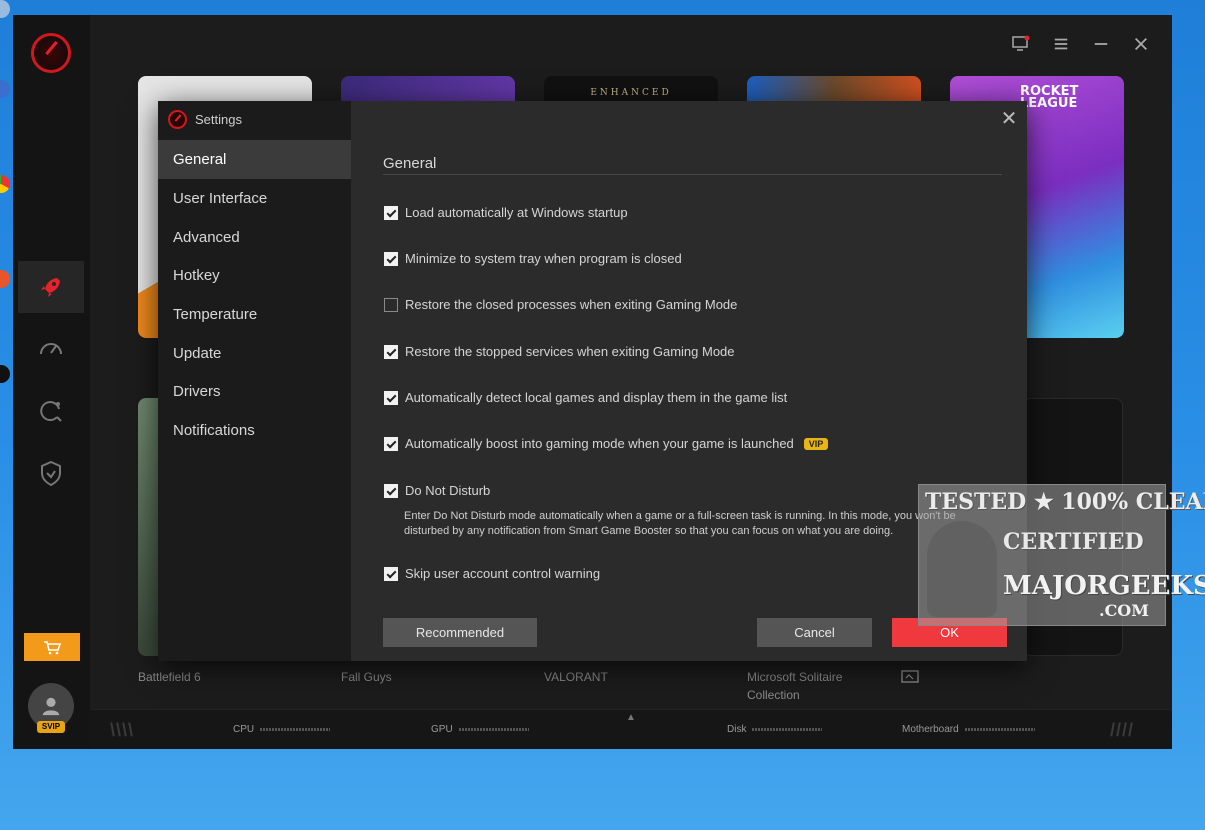 This screenshot has width=1205, height=830. What do you see at coordinates (1124, 610) in the screenshot?
I see `watermark-line4: .COM` at bounding box center [1124, 610].